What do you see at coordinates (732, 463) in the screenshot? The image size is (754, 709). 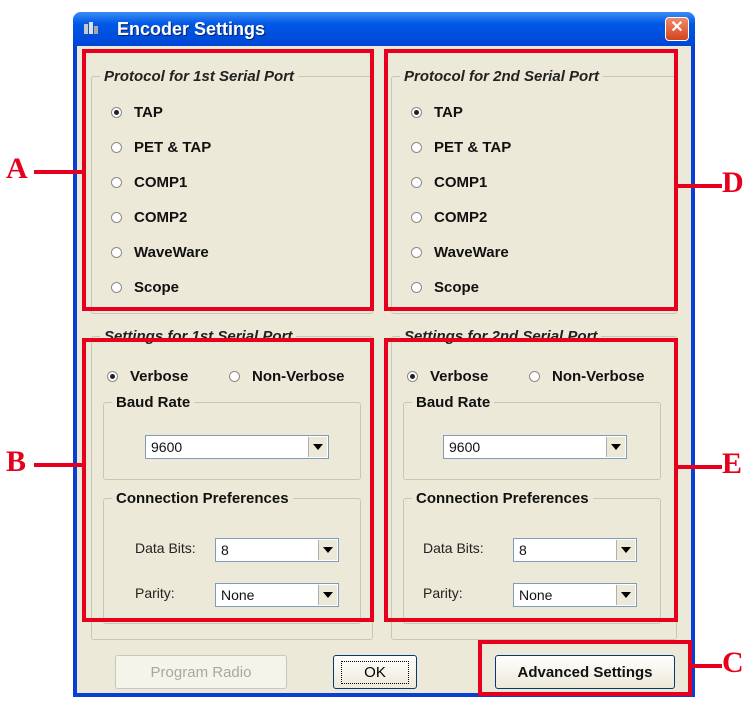 I see `callout-label-e: E` at bounding box center [732, 463].